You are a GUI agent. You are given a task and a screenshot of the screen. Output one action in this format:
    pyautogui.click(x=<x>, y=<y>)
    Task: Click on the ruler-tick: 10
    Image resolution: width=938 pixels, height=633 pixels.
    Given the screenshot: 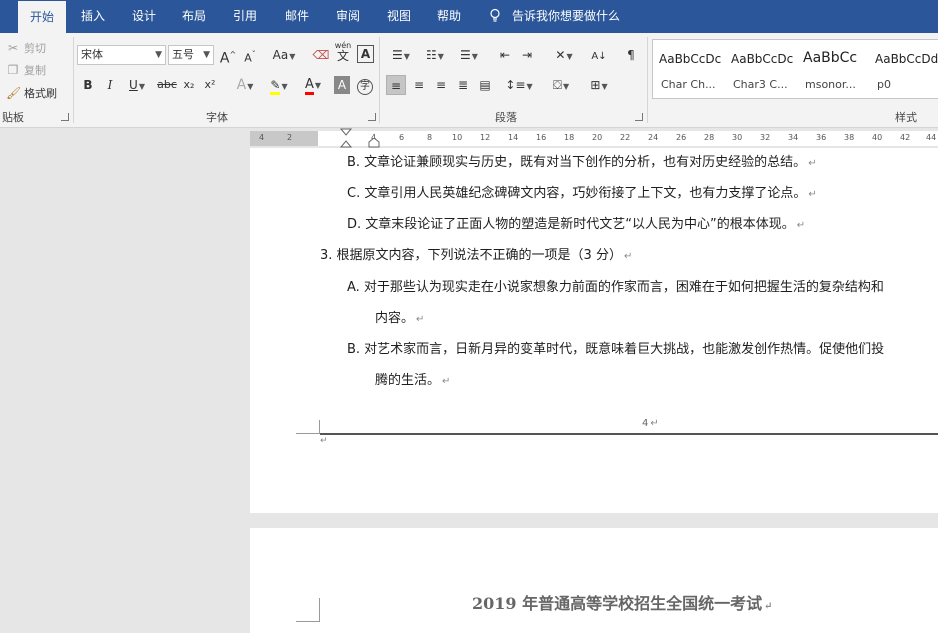 What is the action you would take?
    pyautogui.click(x=457, y=137)
    